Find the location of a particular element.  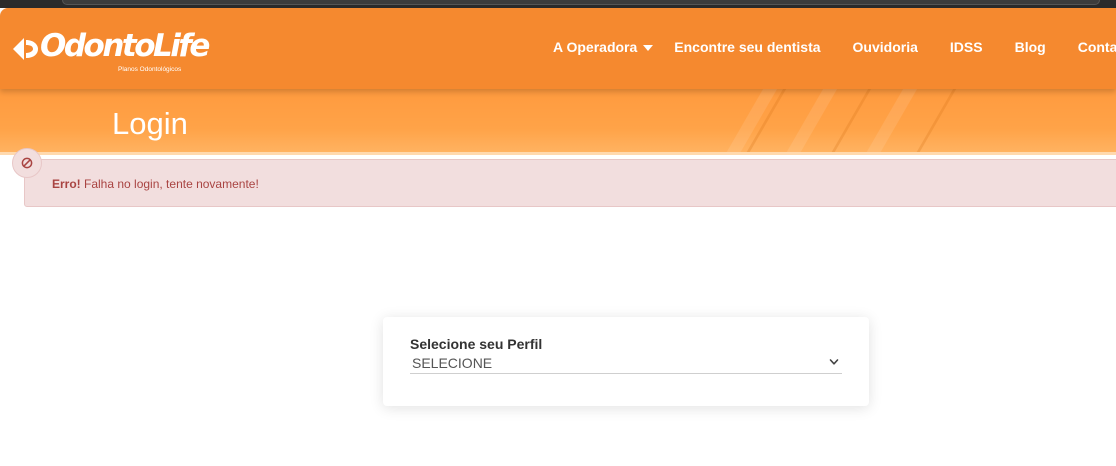

nav-item-blog: Blog is located at coordinates (1030, 47).